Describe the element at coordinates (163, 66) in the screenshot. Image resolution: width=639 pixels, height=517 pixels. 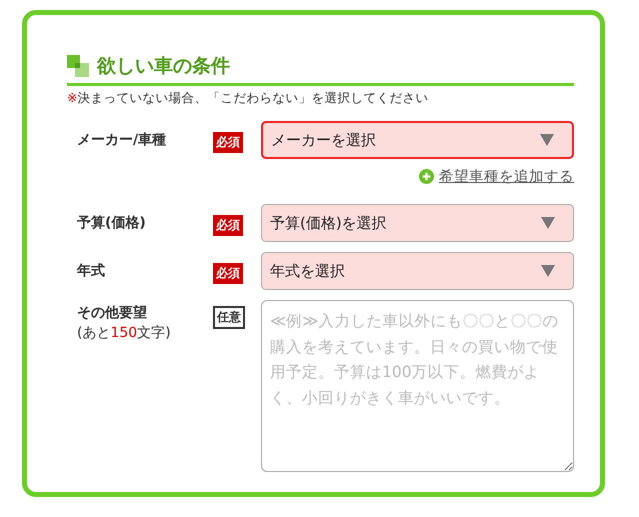
I see `section-title: 欲しい車の条件` at that location.